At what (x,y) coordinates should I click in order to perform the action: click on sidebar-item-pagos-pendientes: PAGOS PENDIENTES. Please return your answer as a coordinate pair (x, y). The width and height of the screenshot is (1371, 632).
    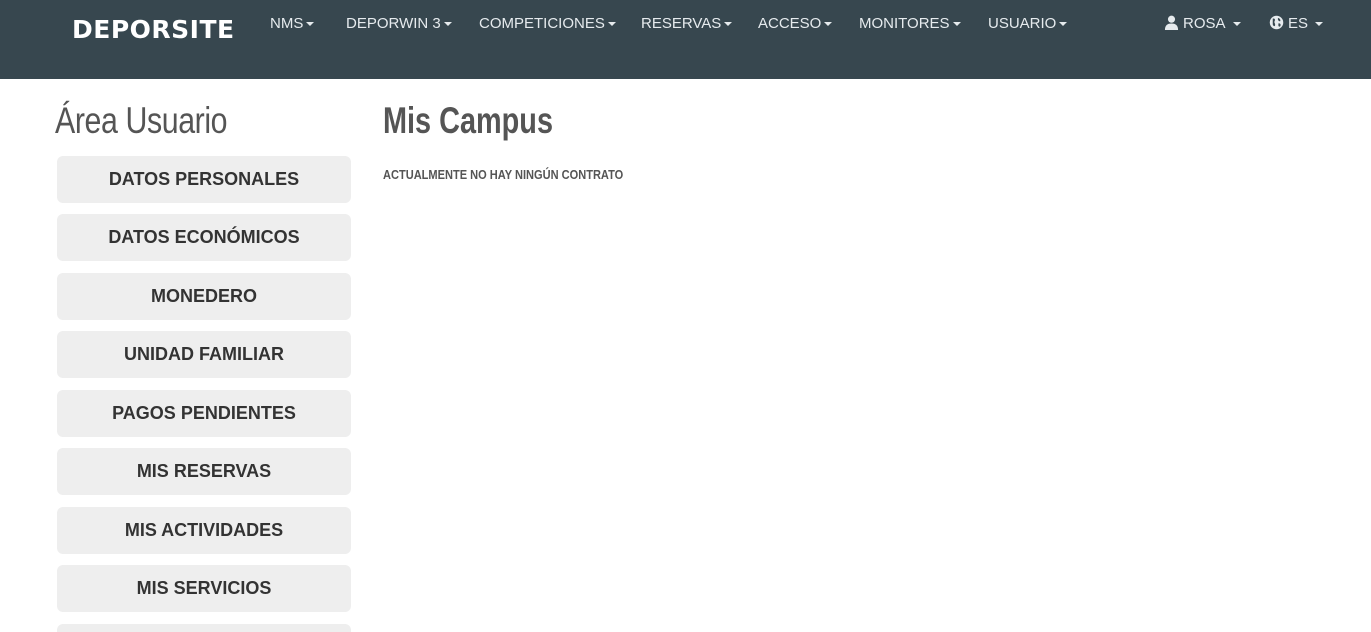
    Looking at the image, I should click on (204, 413).